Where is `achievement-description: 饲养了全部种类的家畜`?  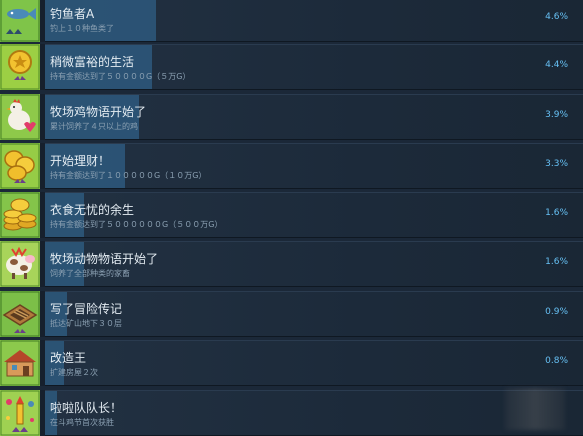
achievement-description: 饲养了全部种类的家畜 is located at coordinates (90, 273).